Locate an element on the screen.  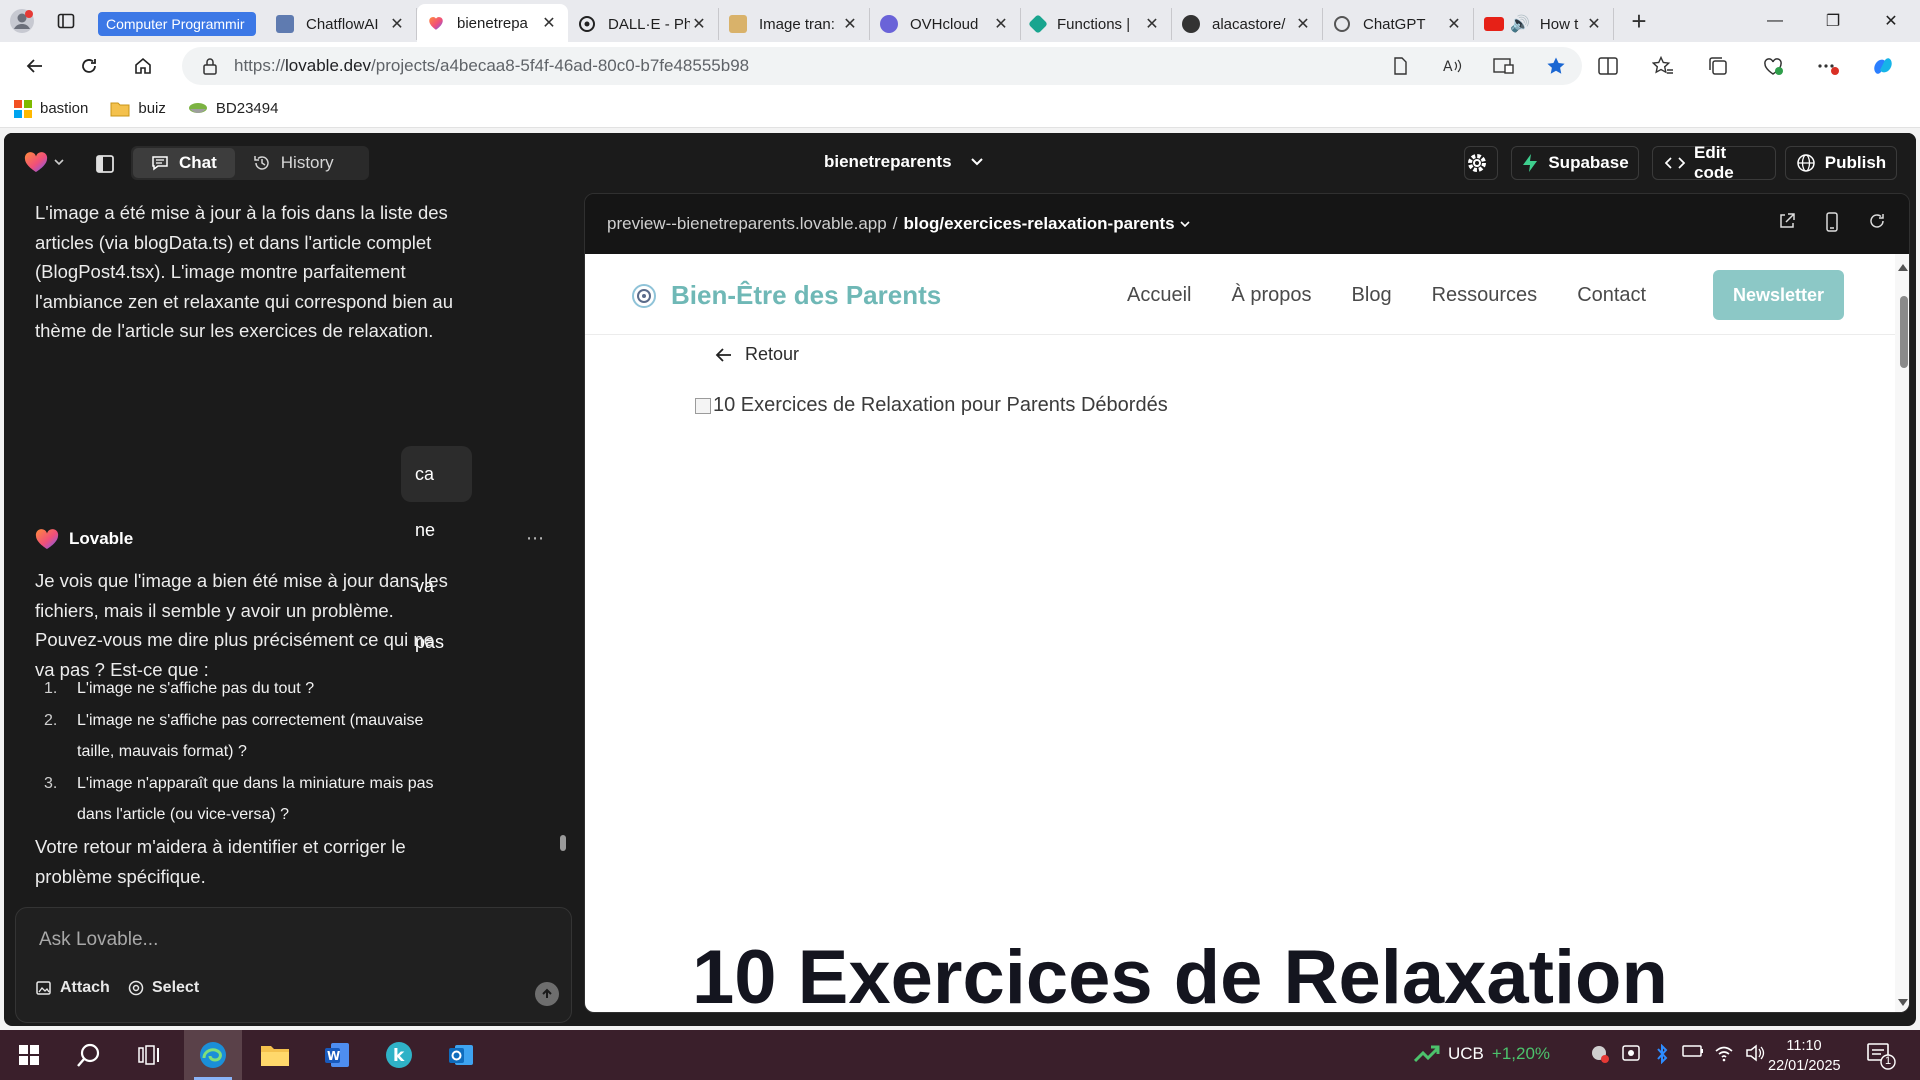
task-view-icon is located at coordinates (149, 1055).